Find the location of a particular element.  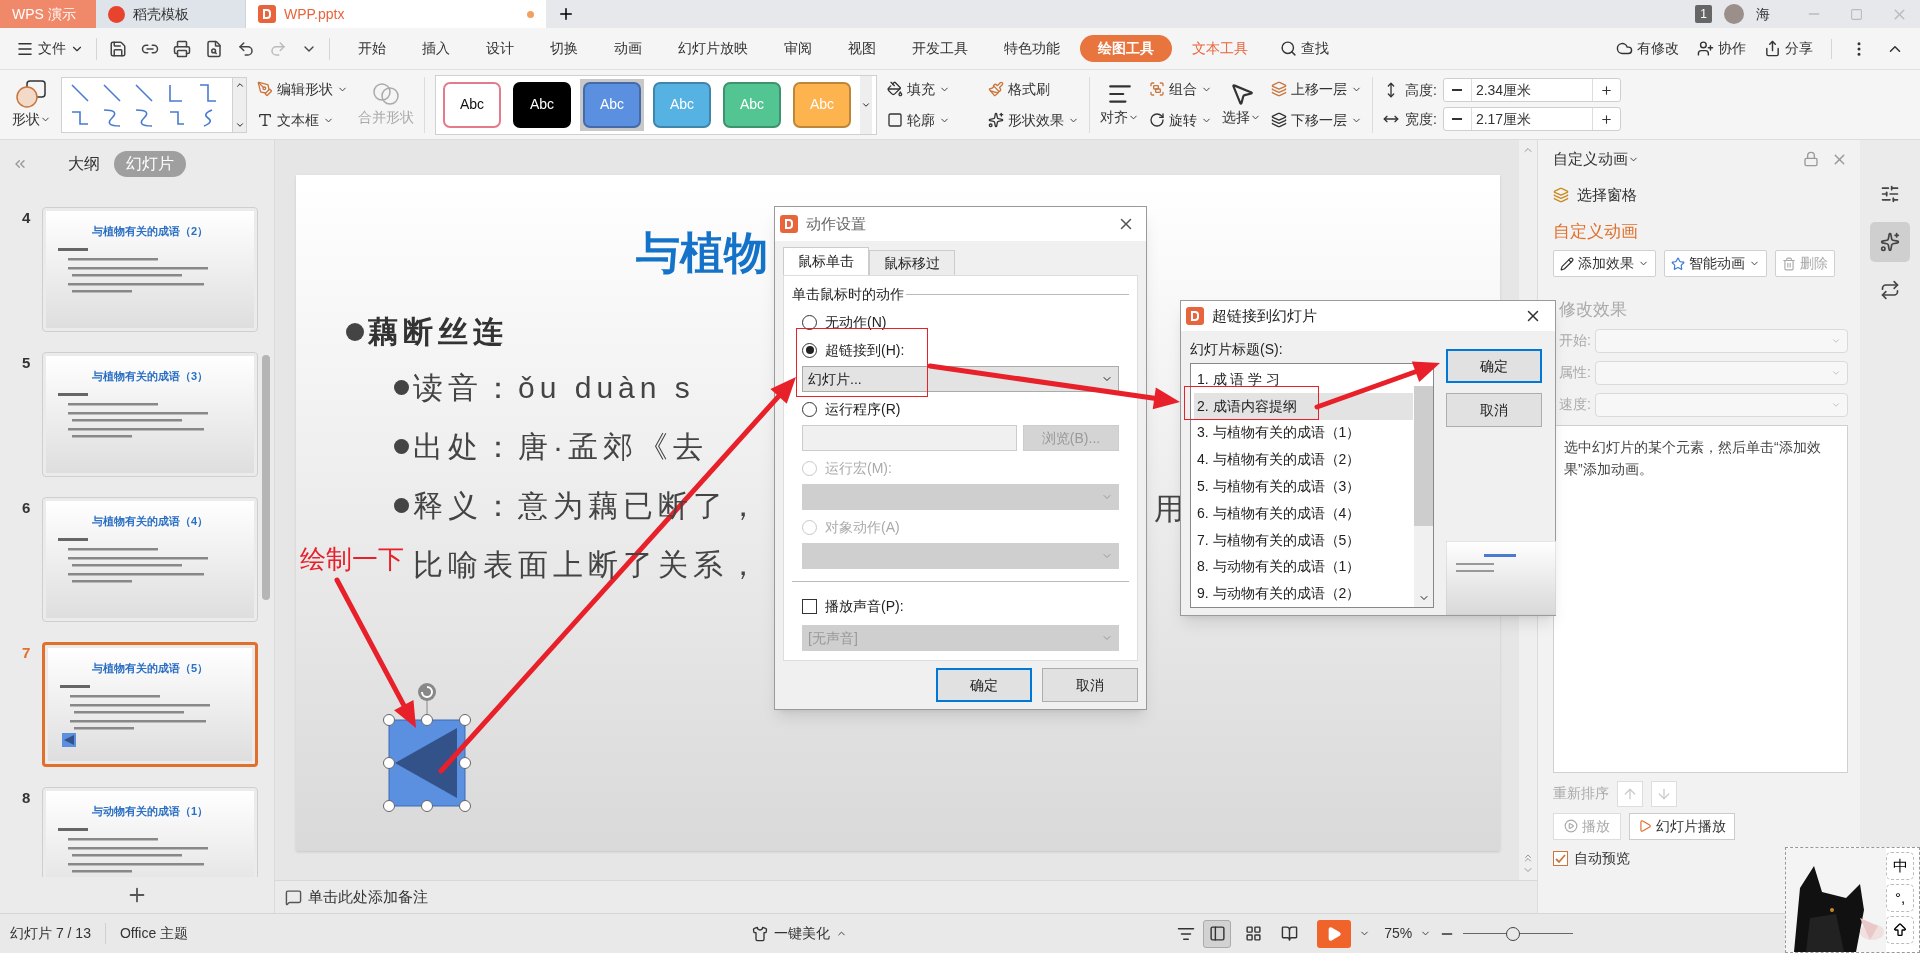

bring-forward-button: 上移一层 is located at coordinates (1316, 89).